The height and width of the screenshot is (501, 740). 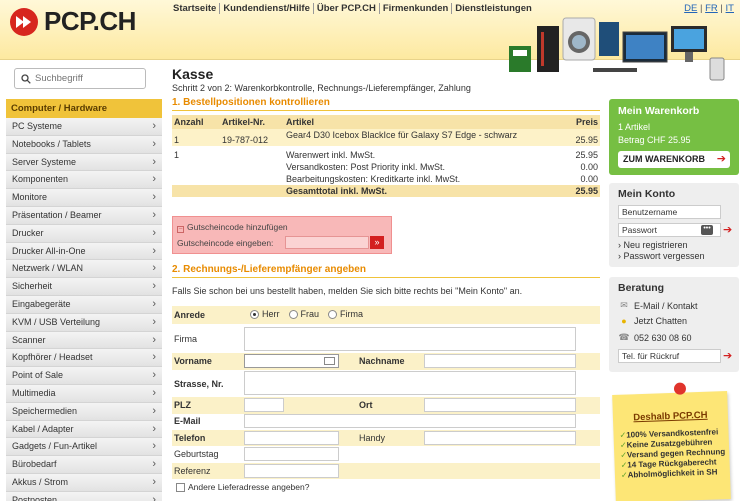 I want to click on sidebar-item: Präsentation / Beamer ›, so click(x=84, y=215).